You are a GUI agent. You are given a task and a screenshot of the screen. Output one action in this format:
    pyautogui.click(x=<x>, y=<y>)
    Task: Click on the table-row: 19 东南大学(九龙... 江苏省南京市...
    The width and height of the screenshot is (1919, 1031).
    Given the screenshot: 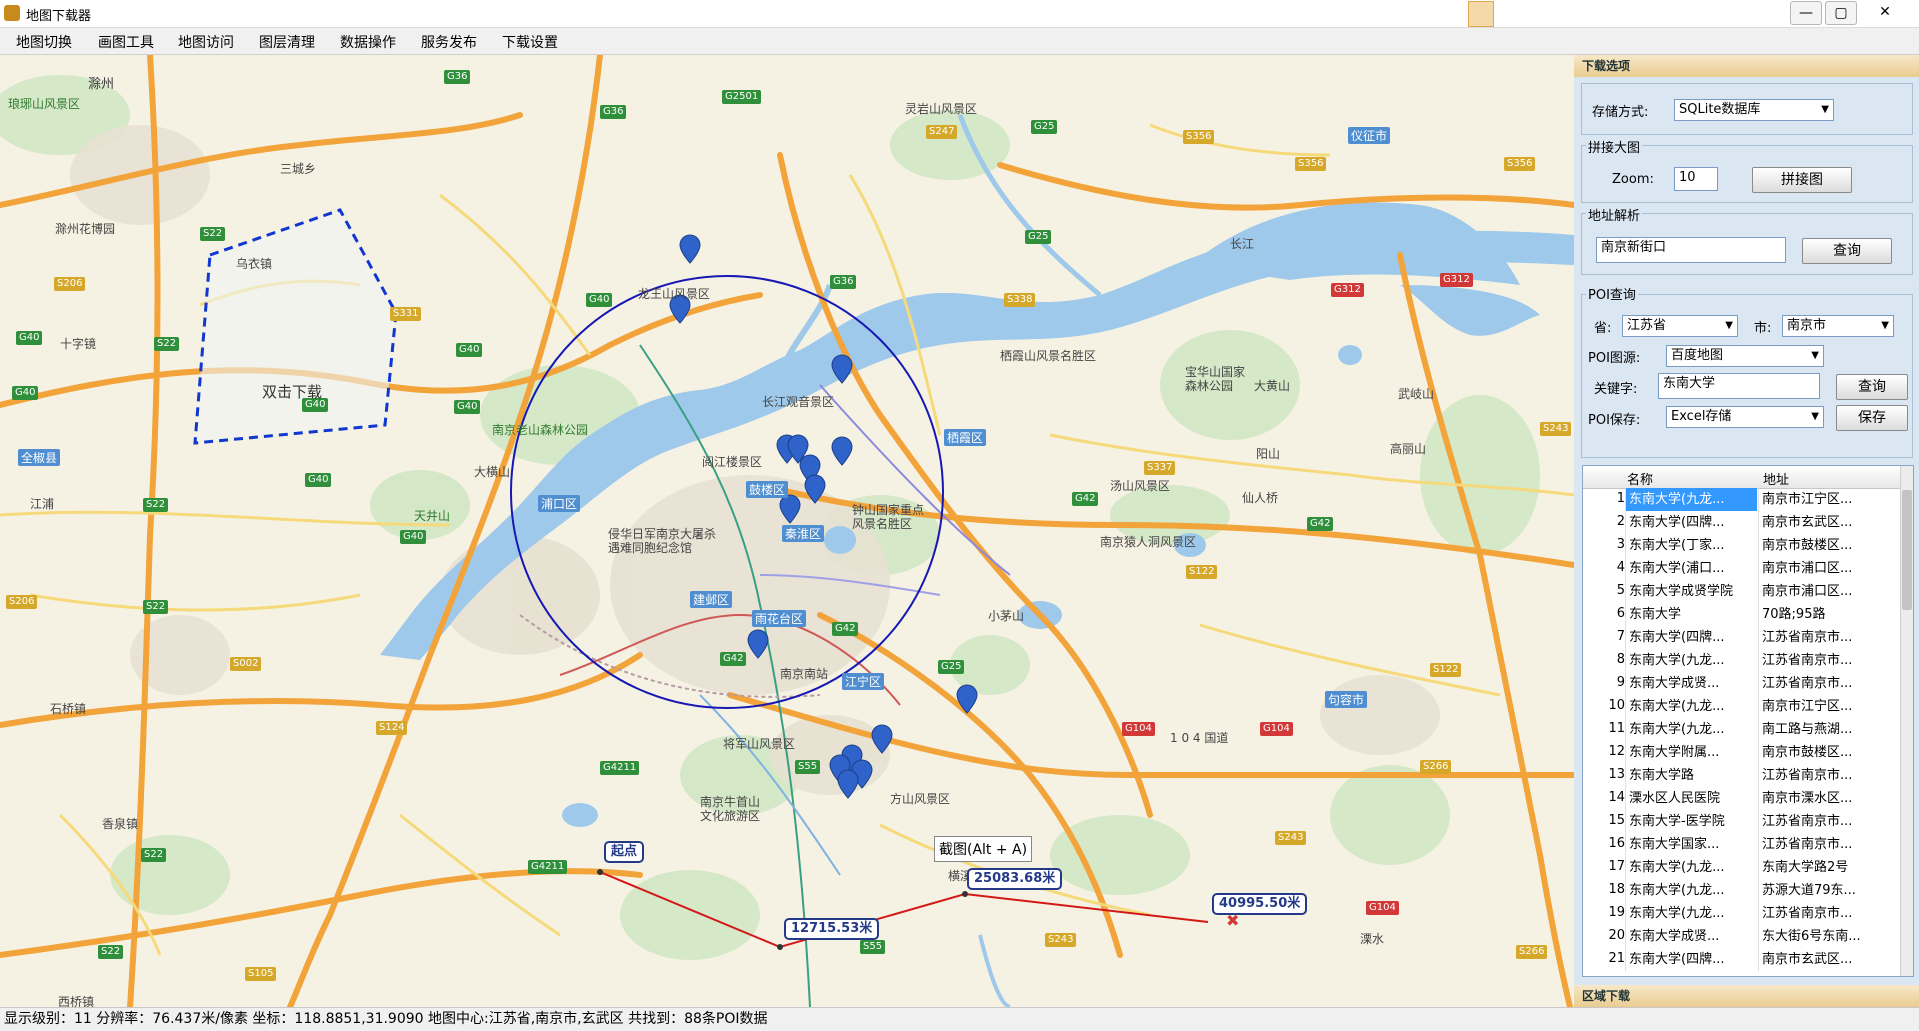 What is the action you would take?
    pyautogui.click(x=1742, y=913)
    